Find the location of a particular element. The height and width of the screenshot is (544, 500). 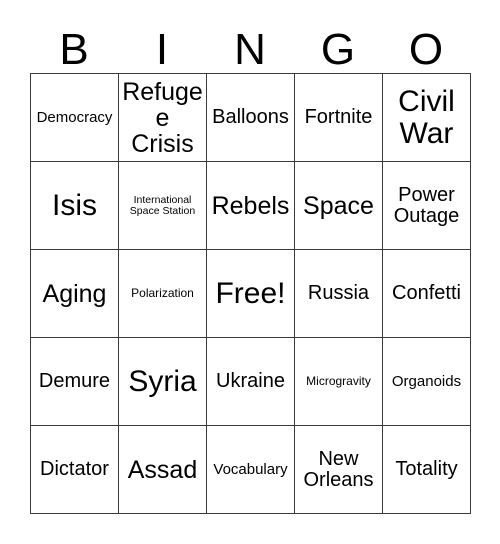

bingo-header-letter-g: G is located at coordinates (338, 43).